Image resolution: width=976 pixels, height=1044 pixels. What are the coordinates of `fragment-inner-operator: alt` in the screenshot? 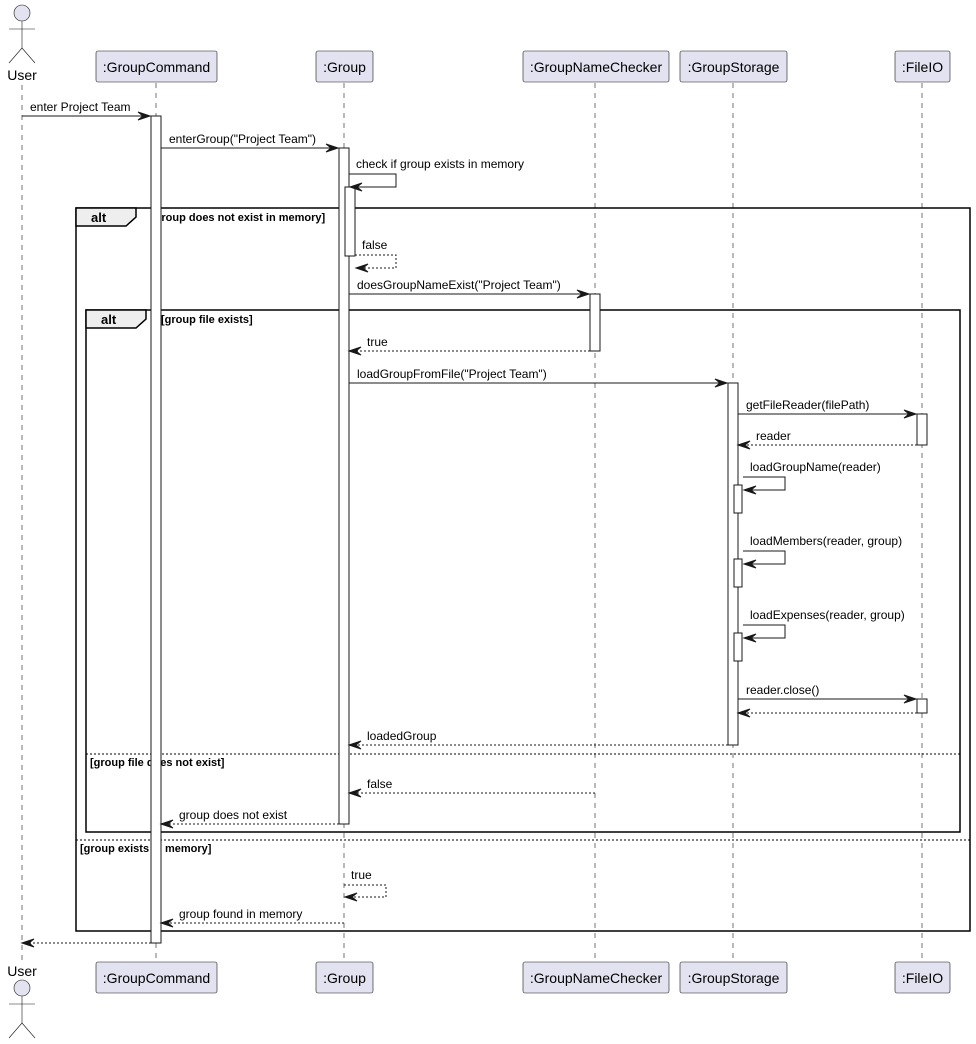 It's located at (109, 319).